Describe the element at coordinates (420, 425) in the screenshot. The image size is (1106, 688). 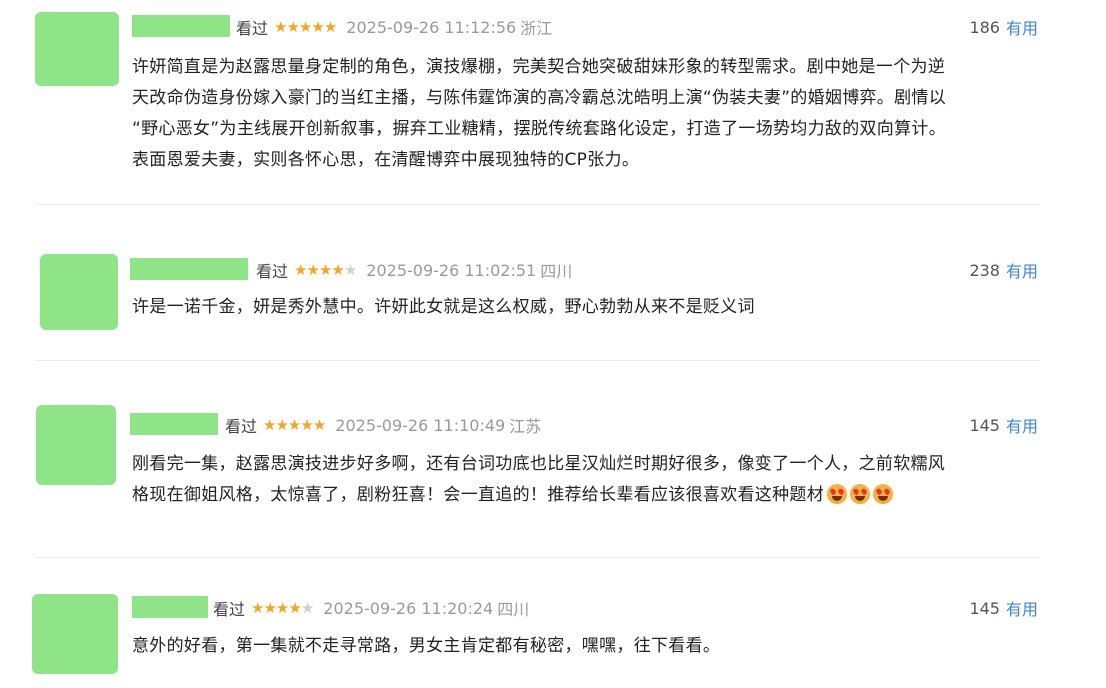
I see `review-time: 2025-09-26 11:10:49` at that location.